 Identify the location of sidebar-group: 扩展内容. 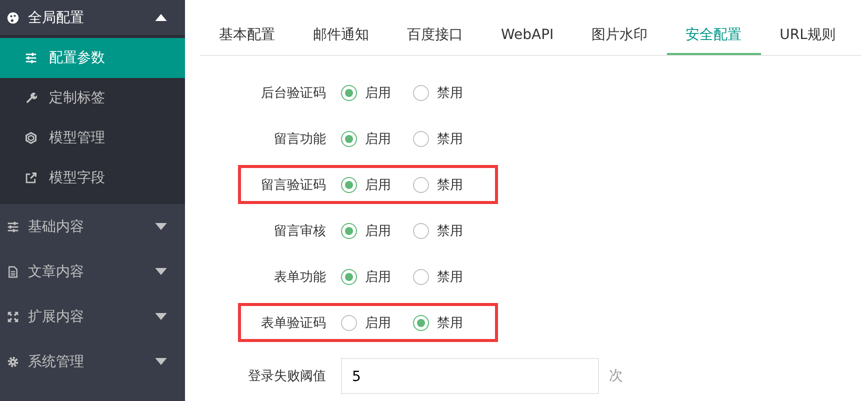
(92, 316).